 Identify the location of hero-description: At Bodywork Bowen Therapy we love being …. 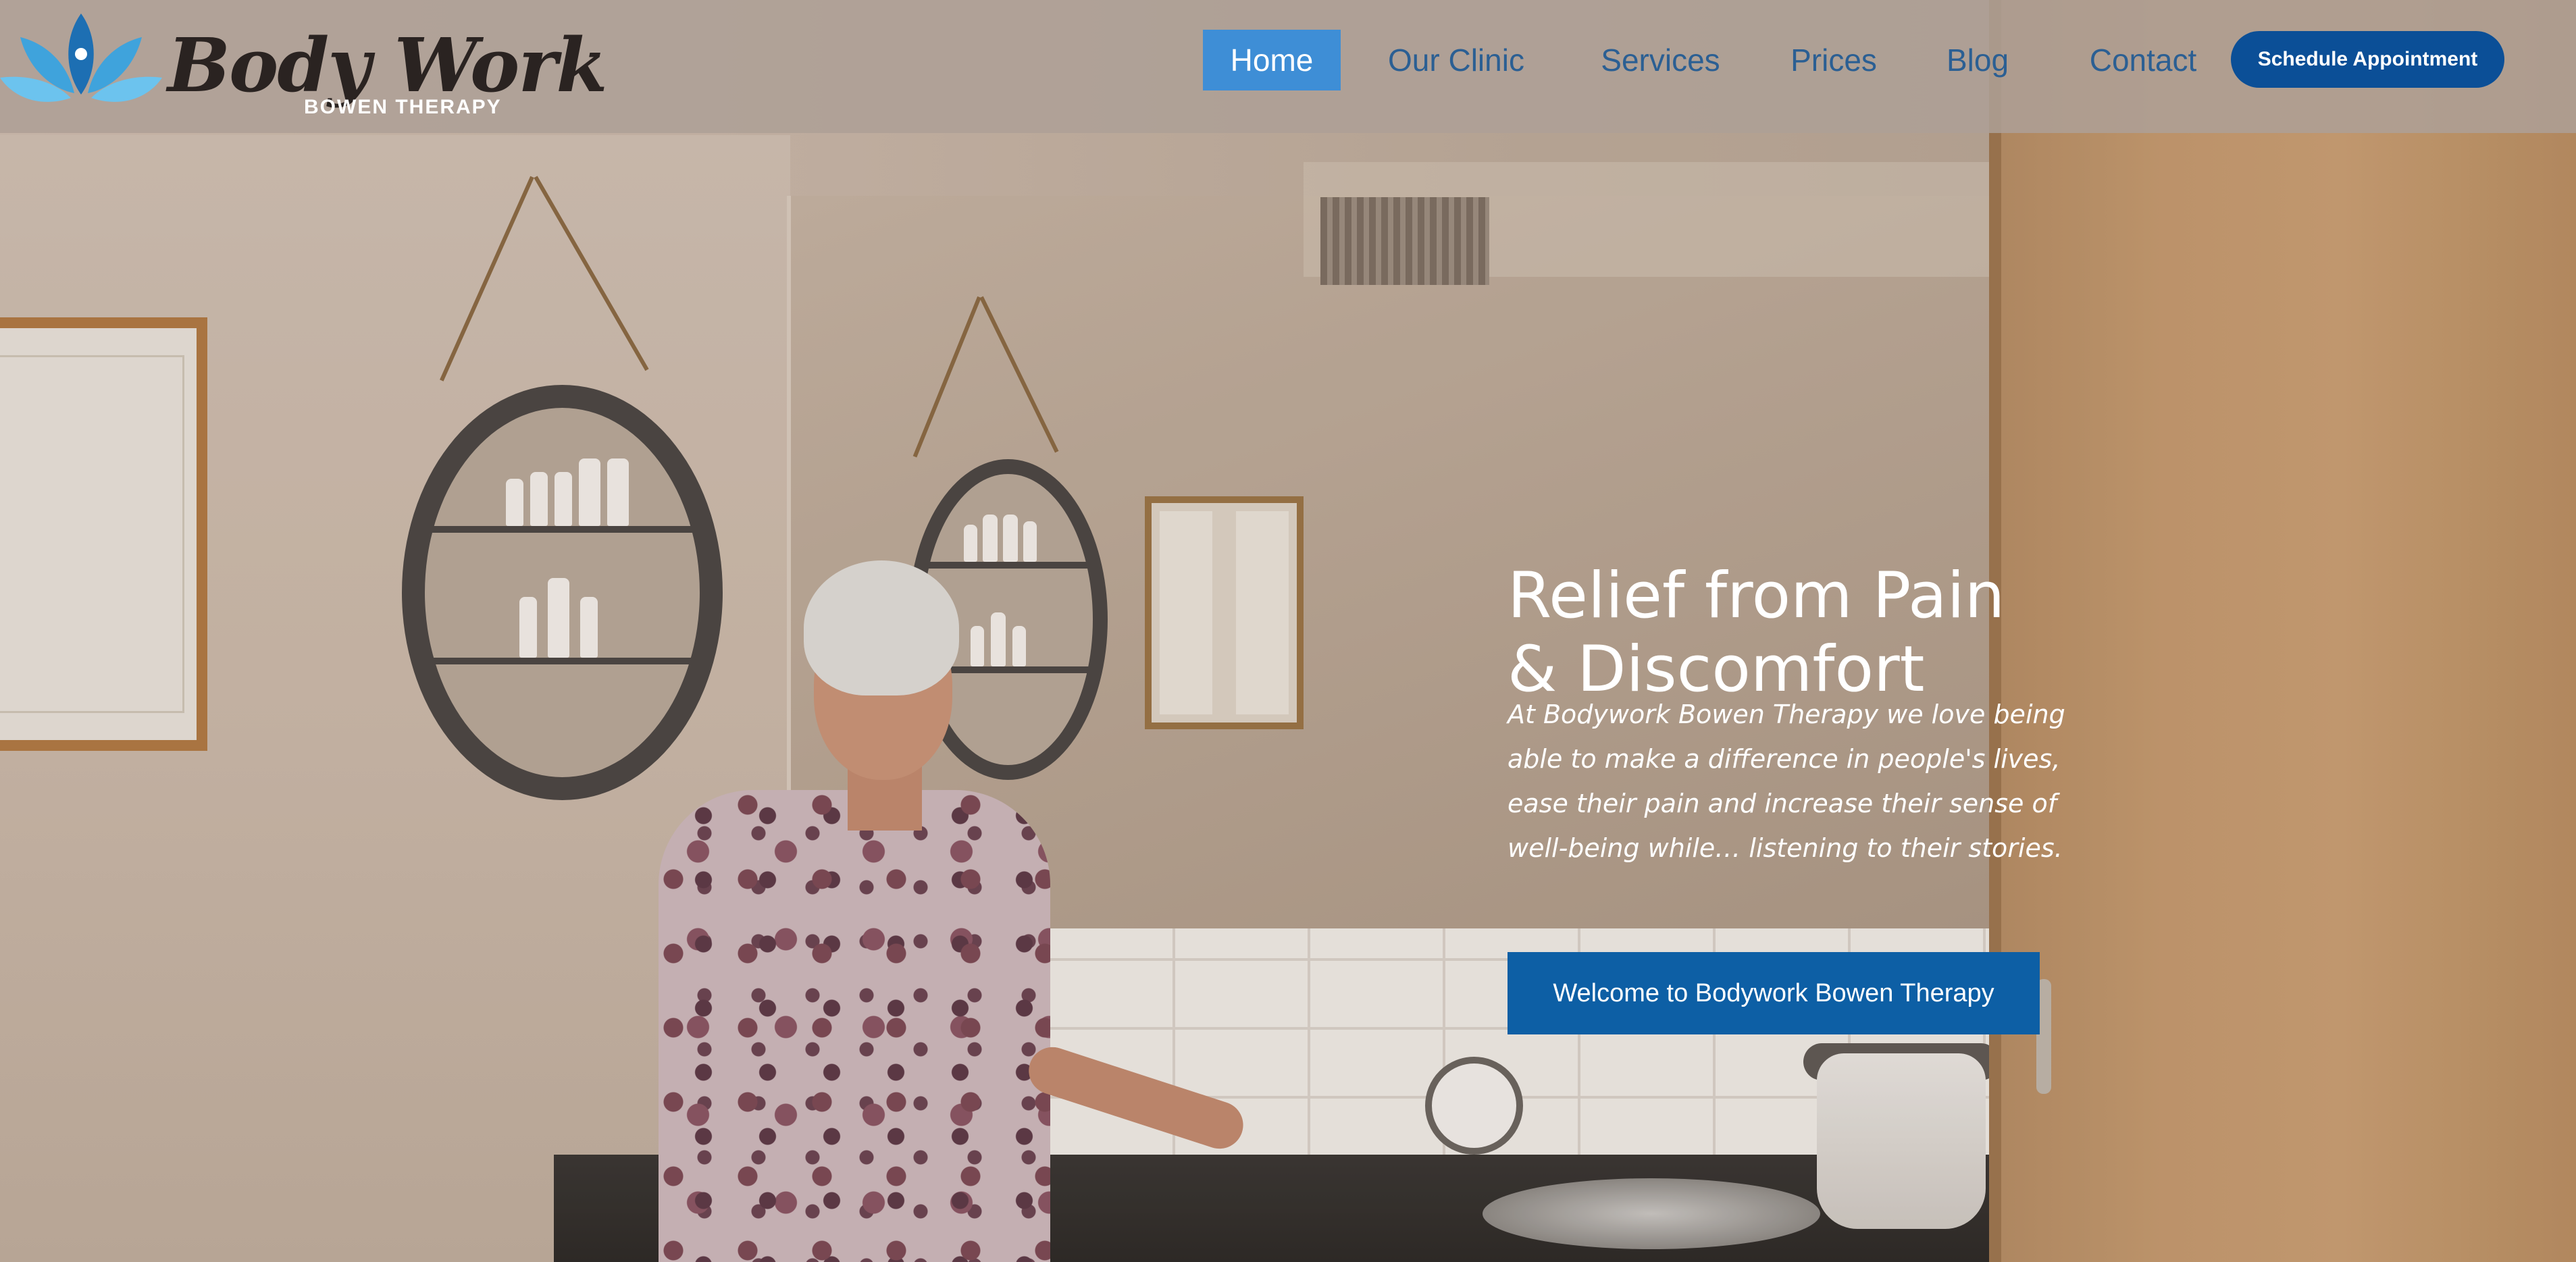
(1786, 782).